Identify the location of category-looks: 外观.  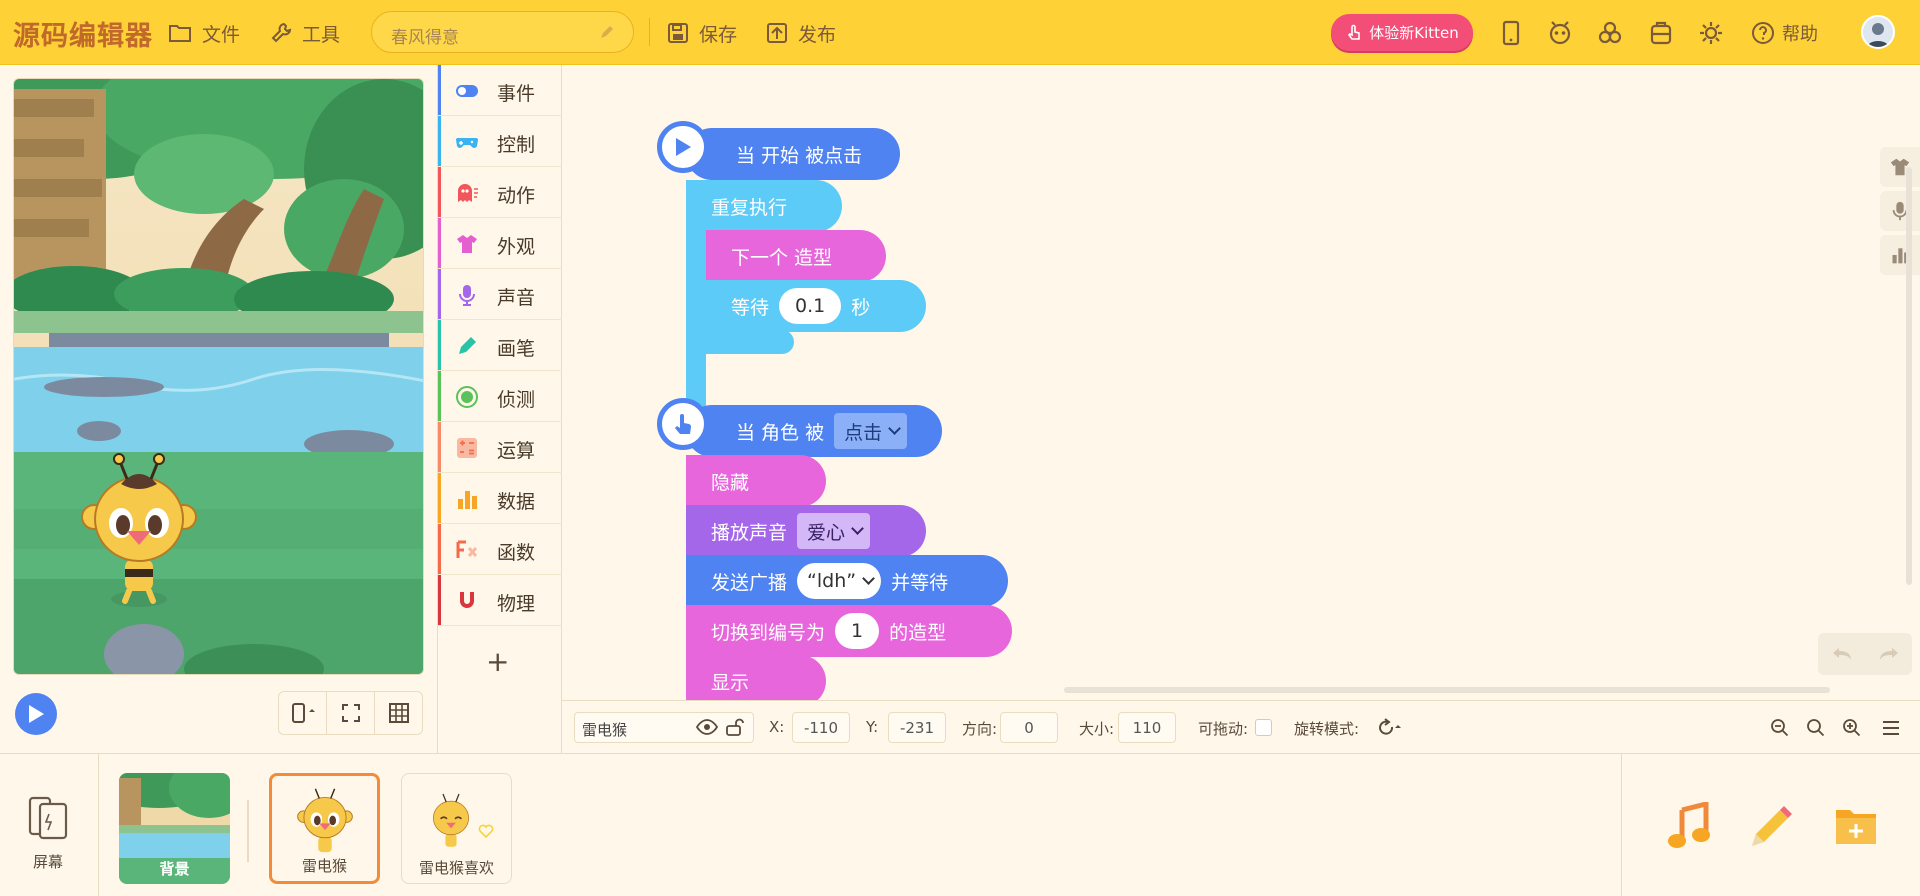
(500, 243).